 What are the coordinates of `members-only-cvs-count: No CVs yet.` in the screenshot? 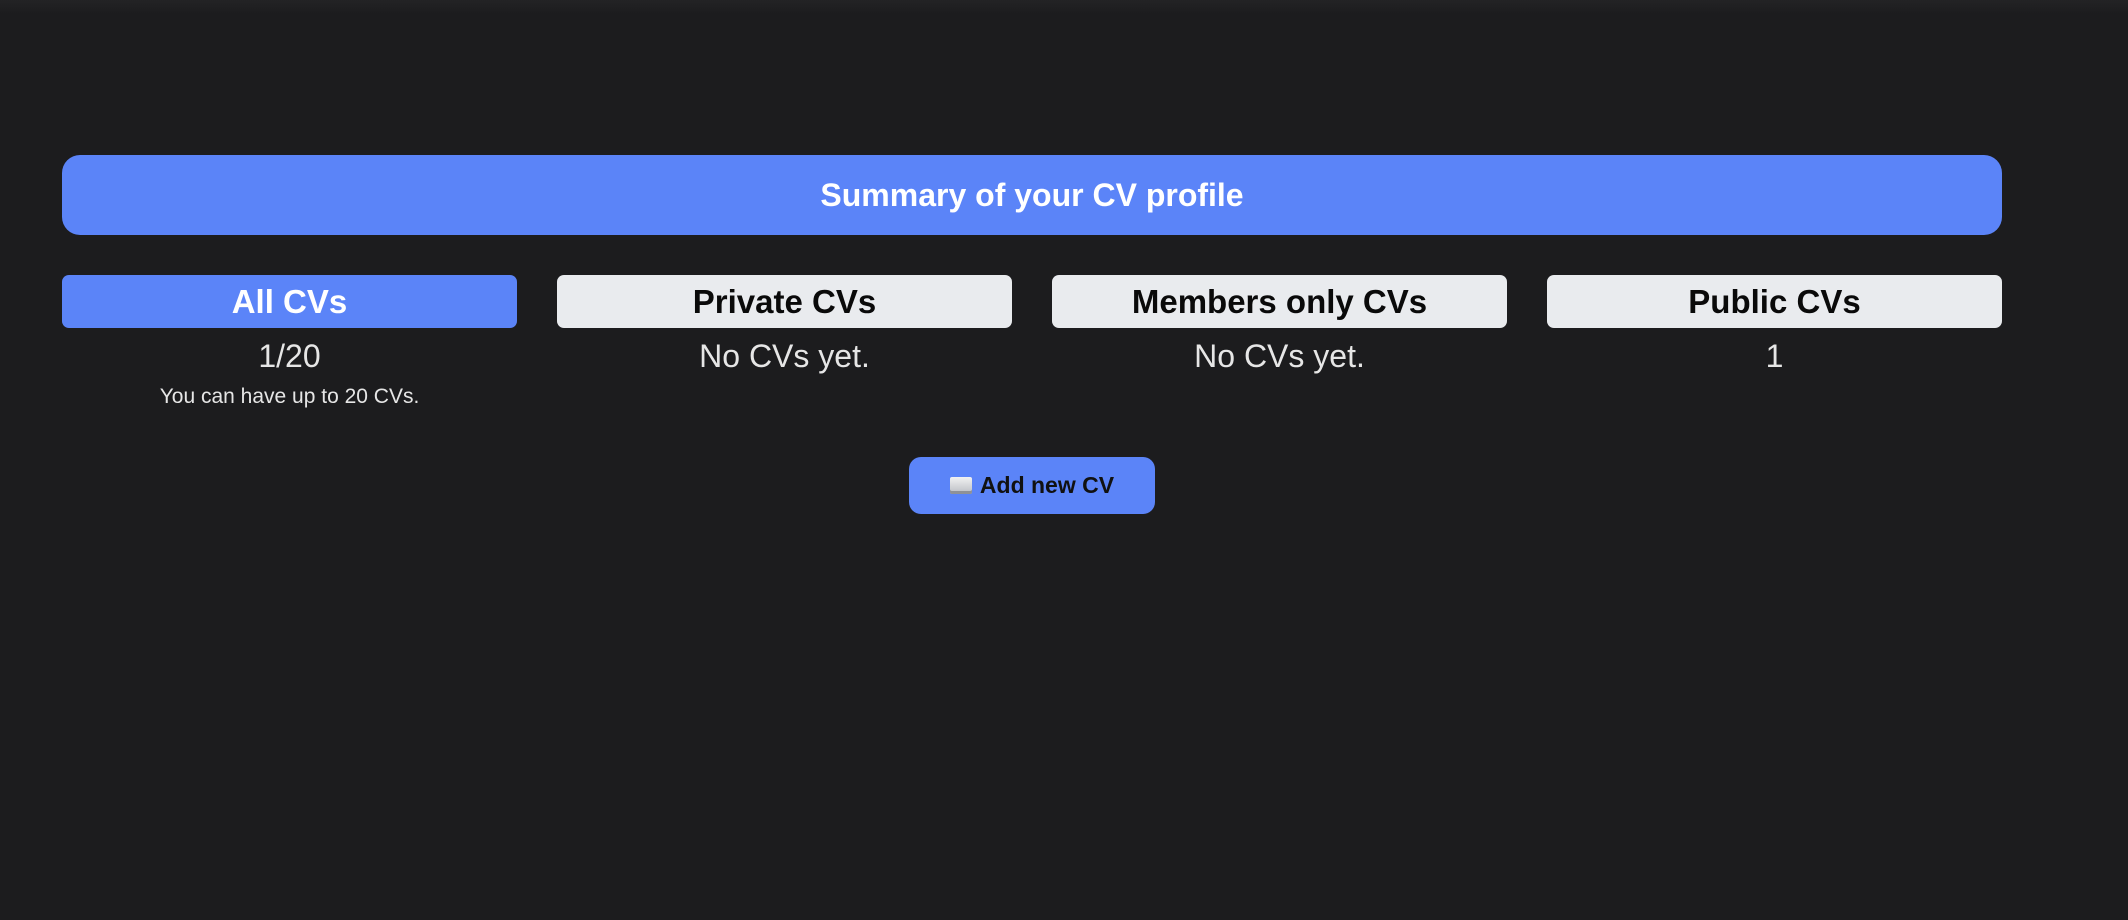 It's located at (1279, 356).